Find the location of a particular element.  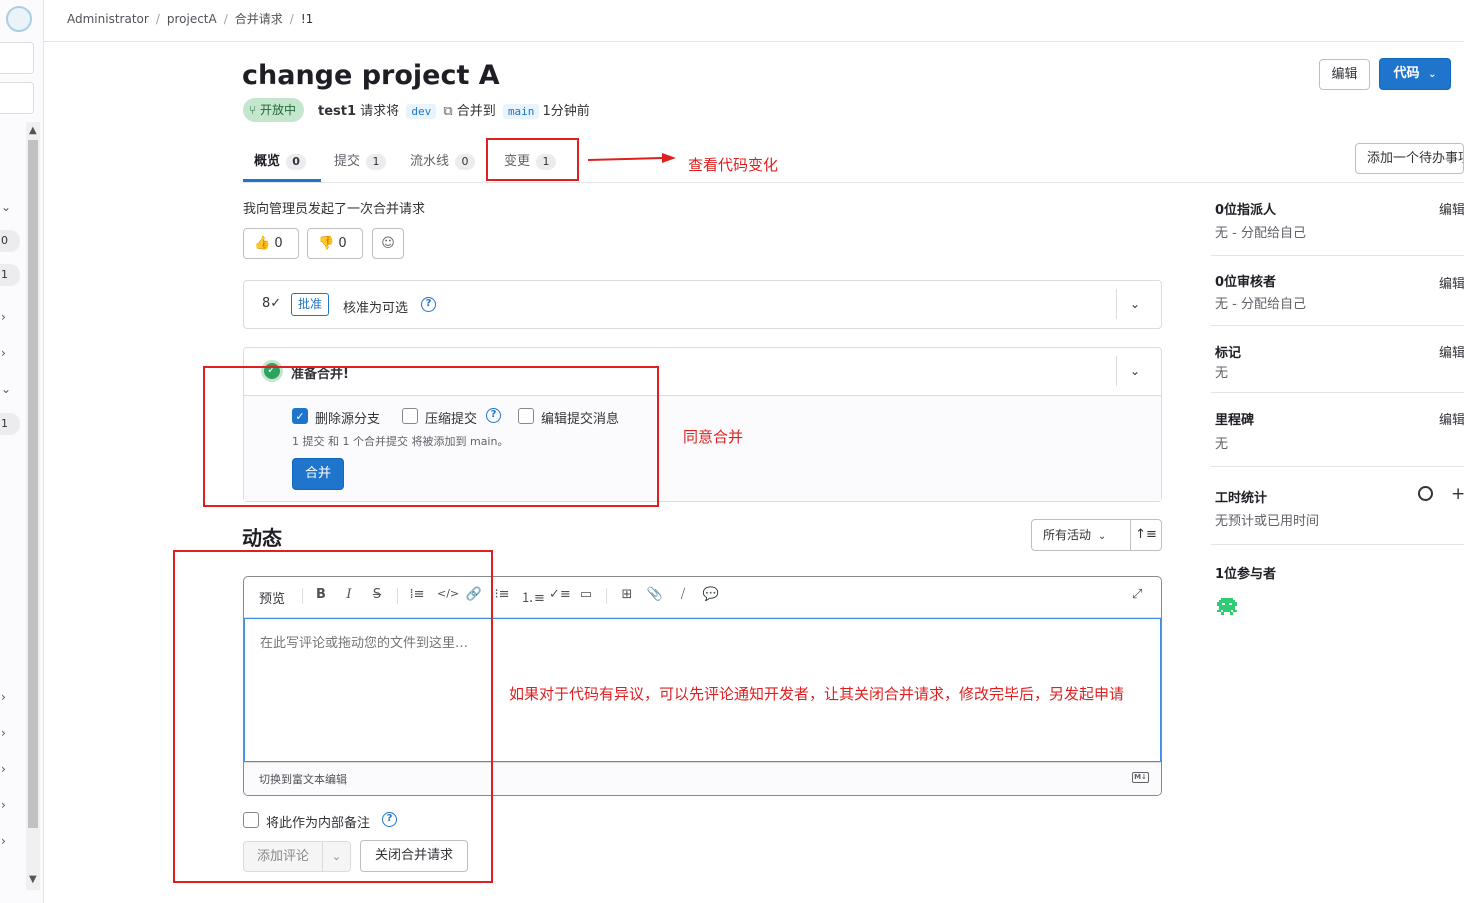

sidebar-scrollbar-thumb is located at coordinates (33, 484).